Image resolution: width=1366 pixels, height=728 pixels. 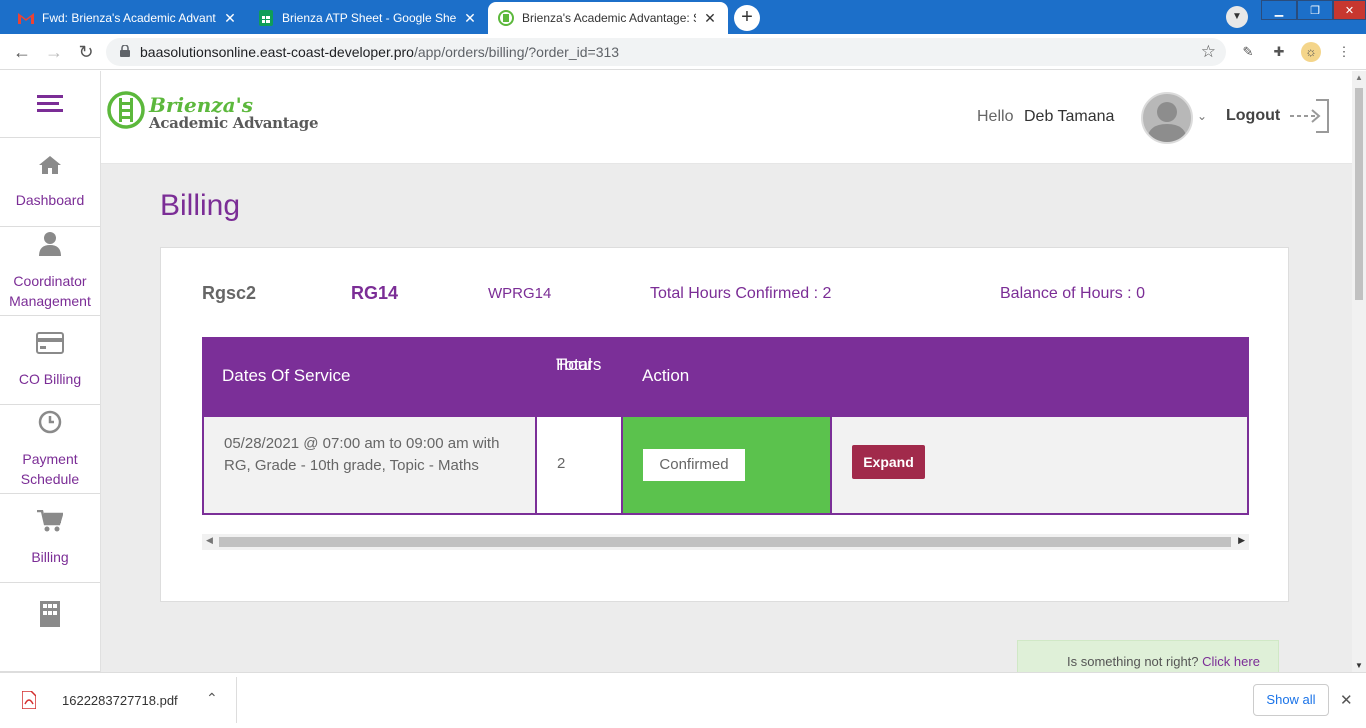 I want to click on scroll-down-icon: ▼, so click(x=1359, y=665).